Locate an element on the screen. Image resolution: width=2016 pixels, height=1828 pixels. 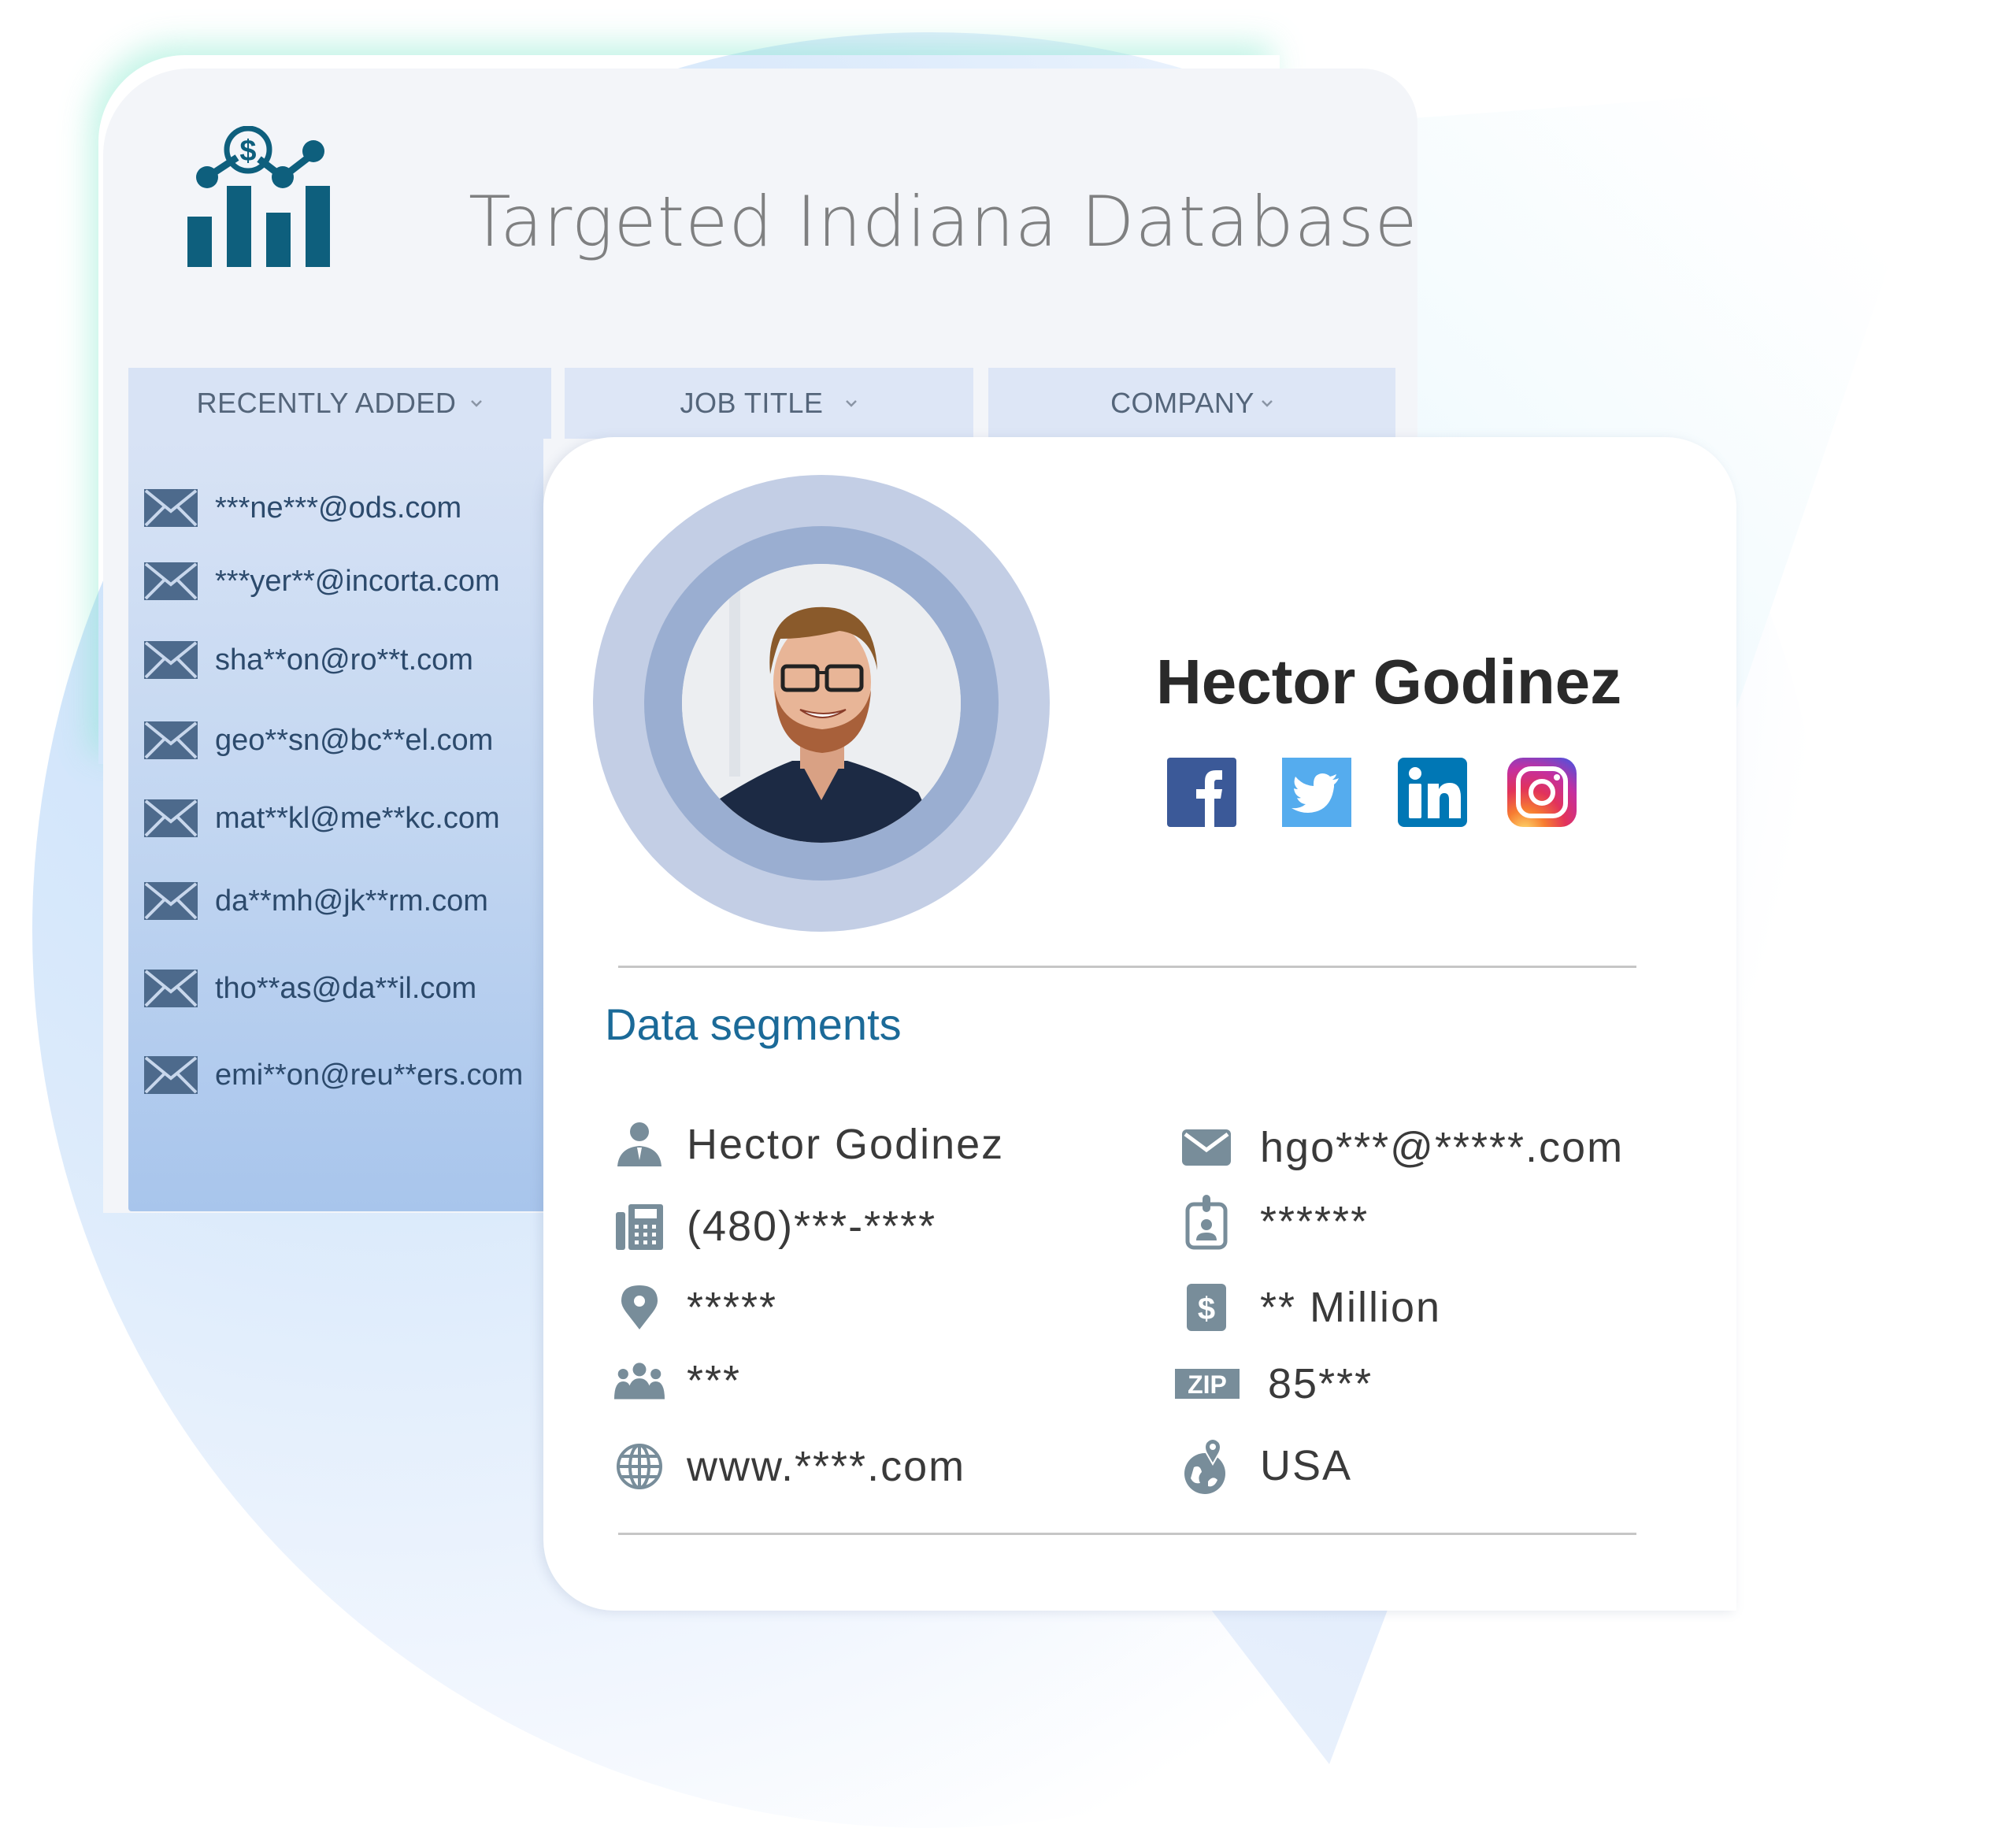
svg-text: ZIP is located at coordinates (1207, 1384).